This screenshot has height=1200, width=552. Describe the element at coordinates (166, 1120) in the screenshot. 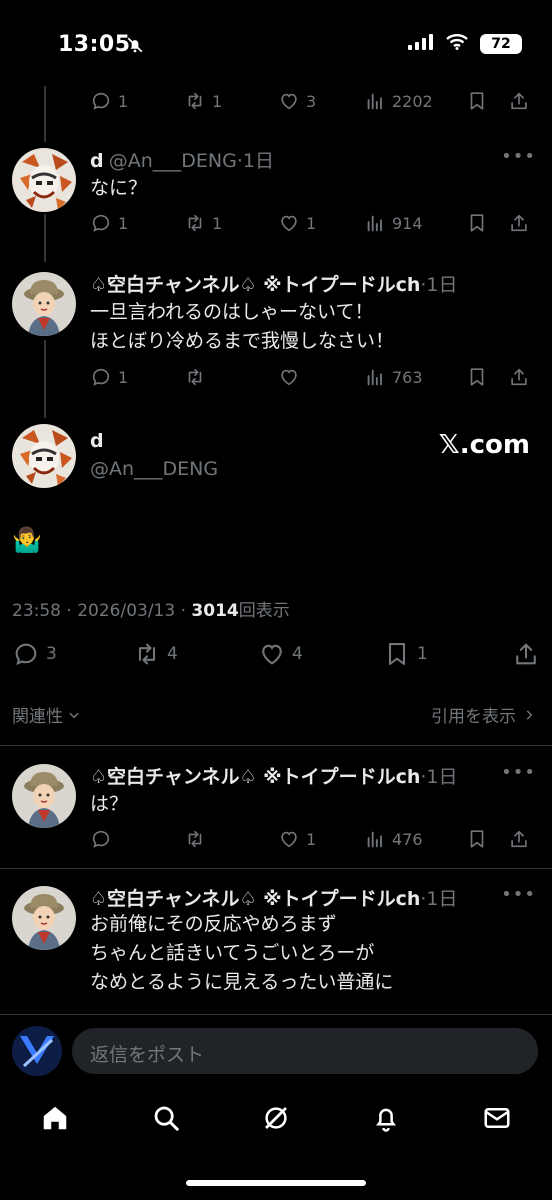

I see `search-icon` at that location.